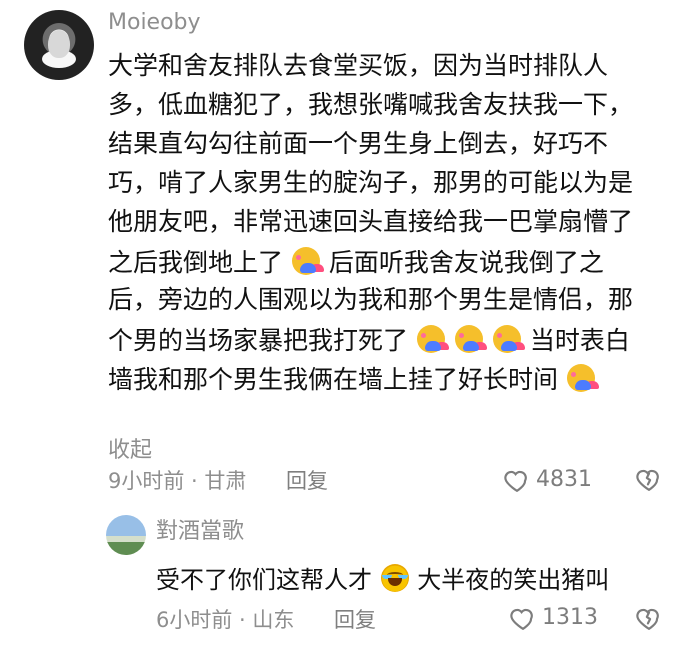 The width and height of the screenshot is (690, 646). Describe the element at coordinates (196, 262) in the screenshot. I see `comment-line-6-start: 之后我倒地上了` at that location.